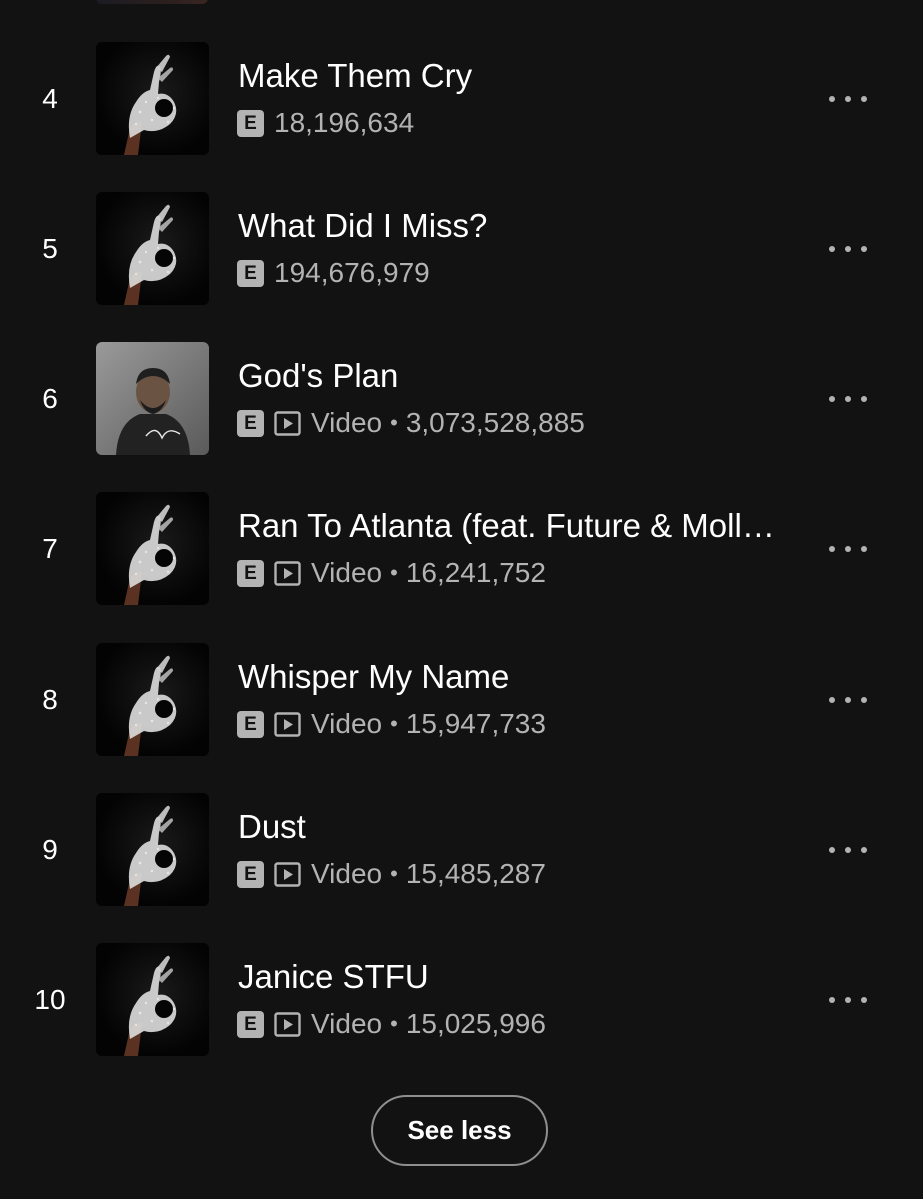 Image resolution: width=923 pixels, height=1199 pixels. I want to click on track-rank: 9, so click(50, 849).